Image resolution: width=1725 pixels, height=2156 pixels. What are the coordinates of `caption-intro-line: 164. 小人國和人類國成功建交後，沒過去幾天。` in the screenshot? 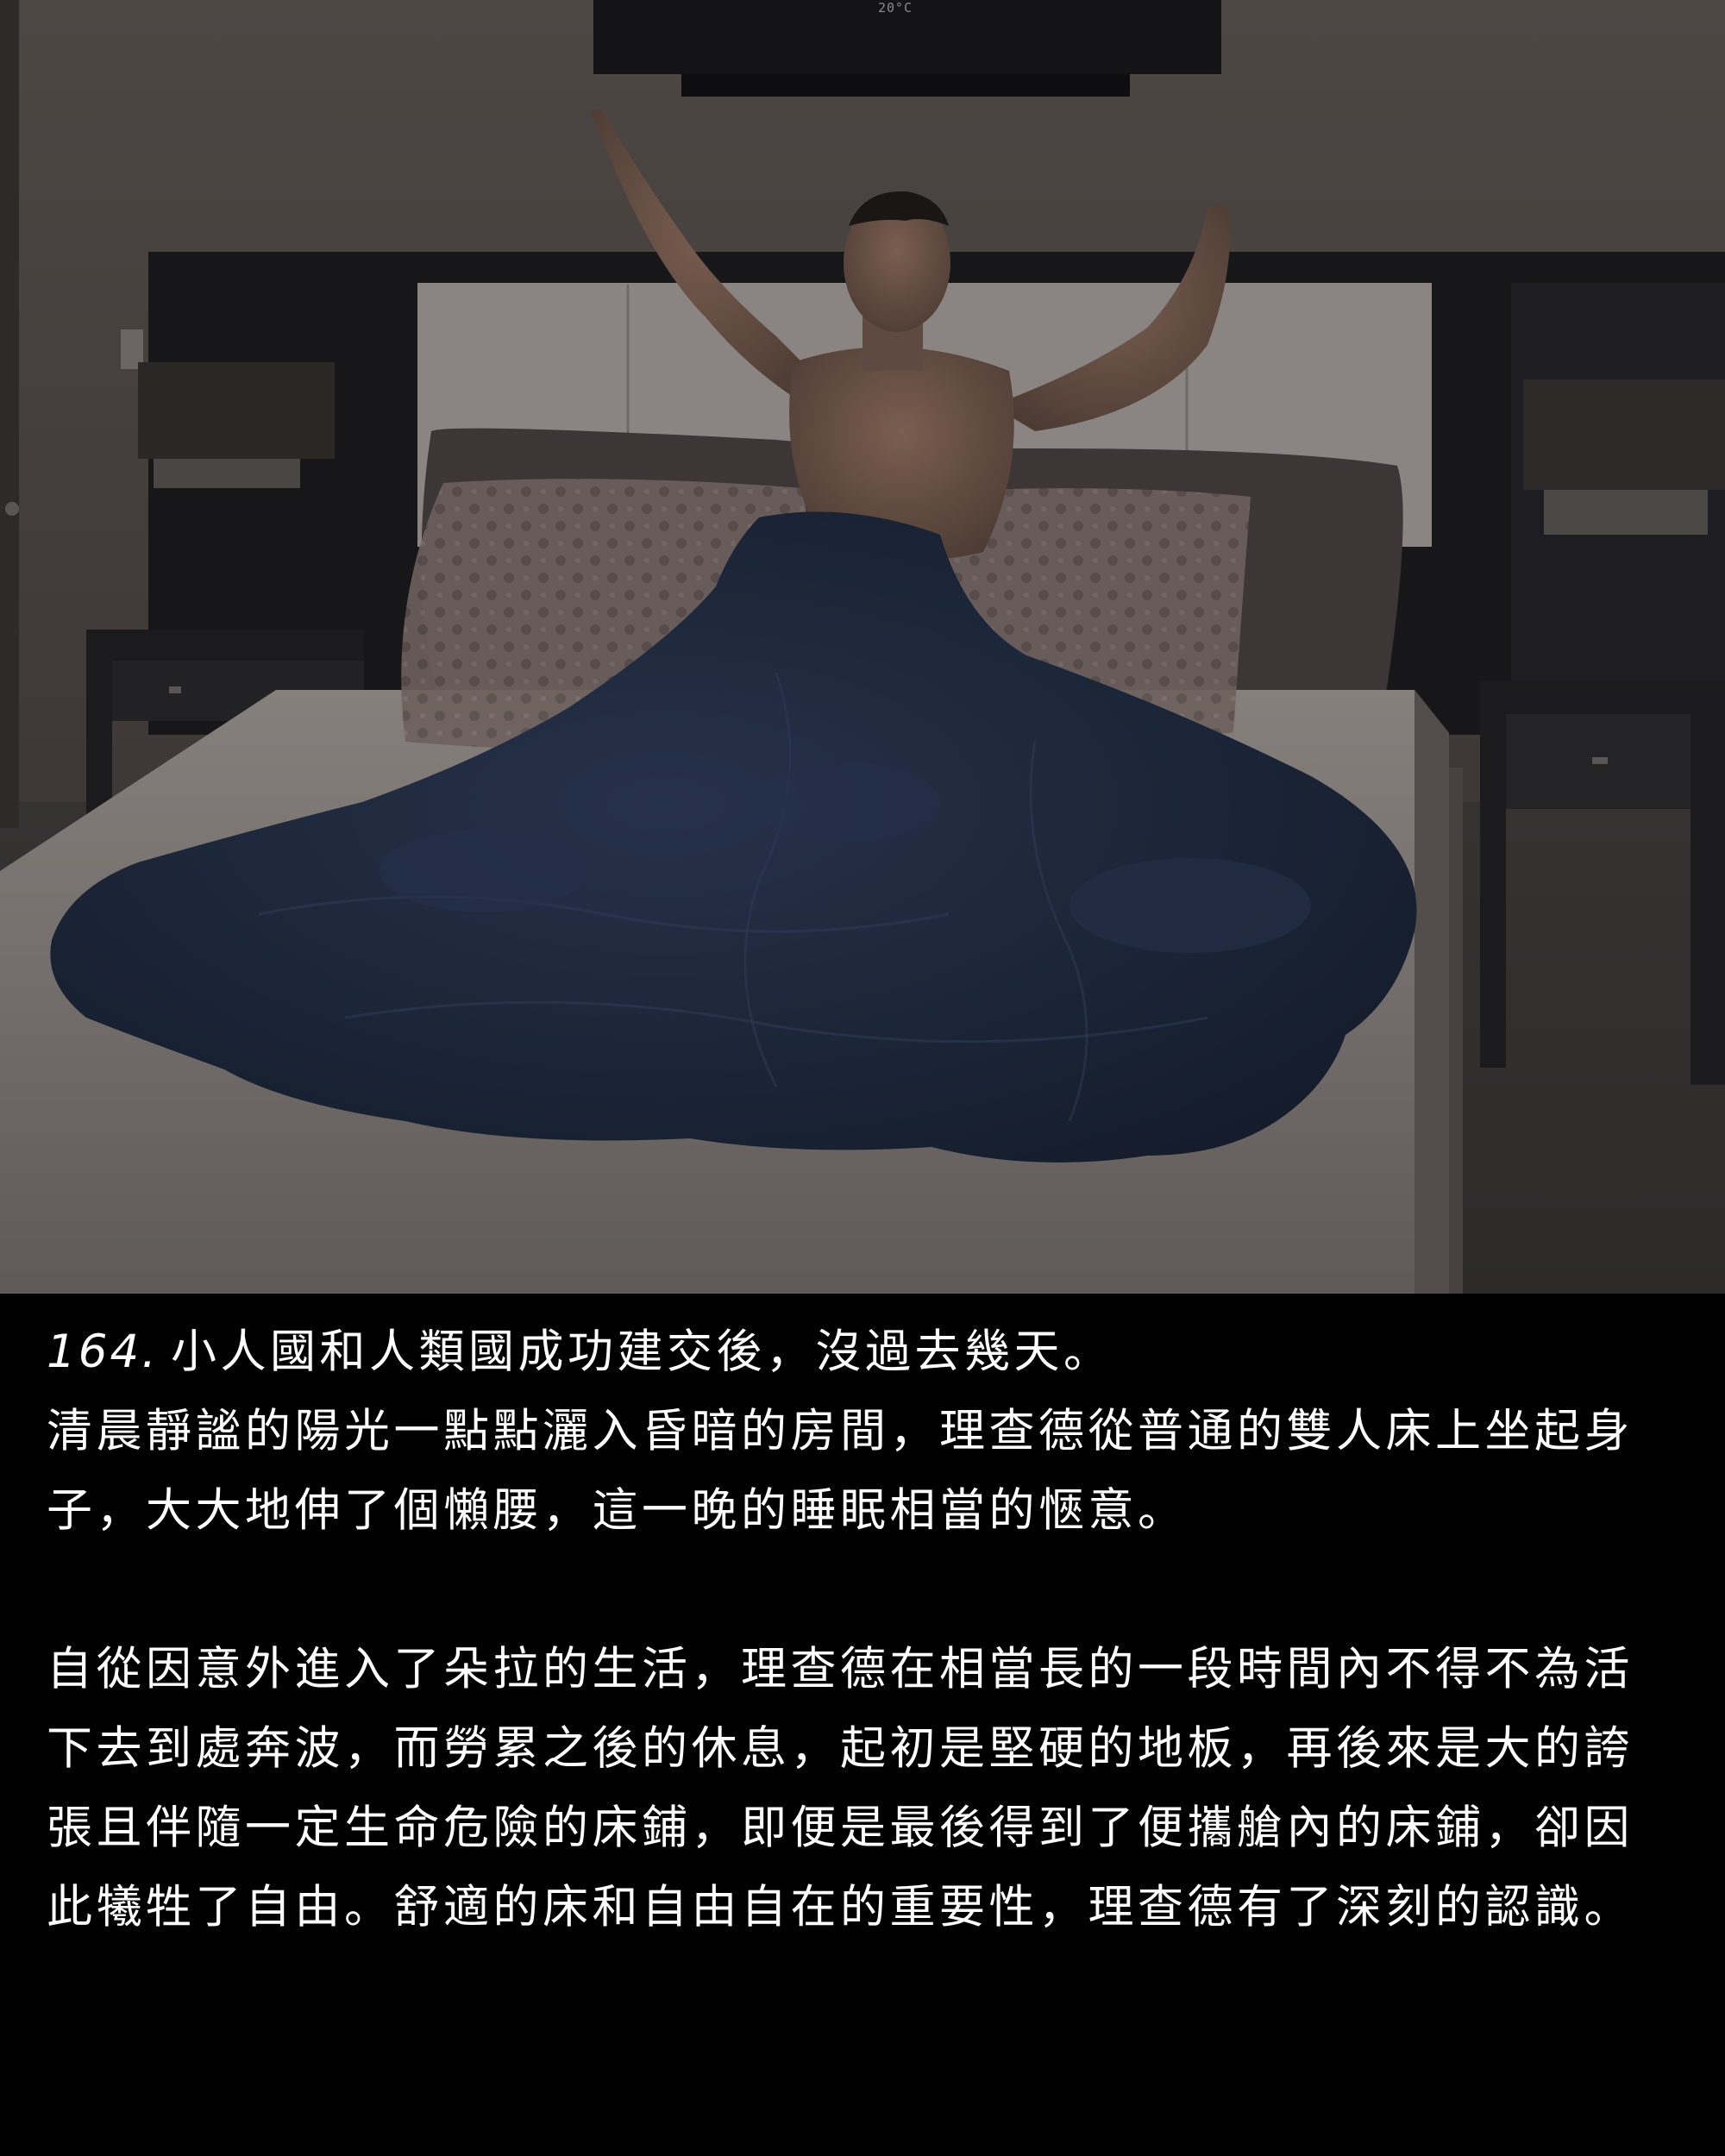 It's located at (864, 1352).